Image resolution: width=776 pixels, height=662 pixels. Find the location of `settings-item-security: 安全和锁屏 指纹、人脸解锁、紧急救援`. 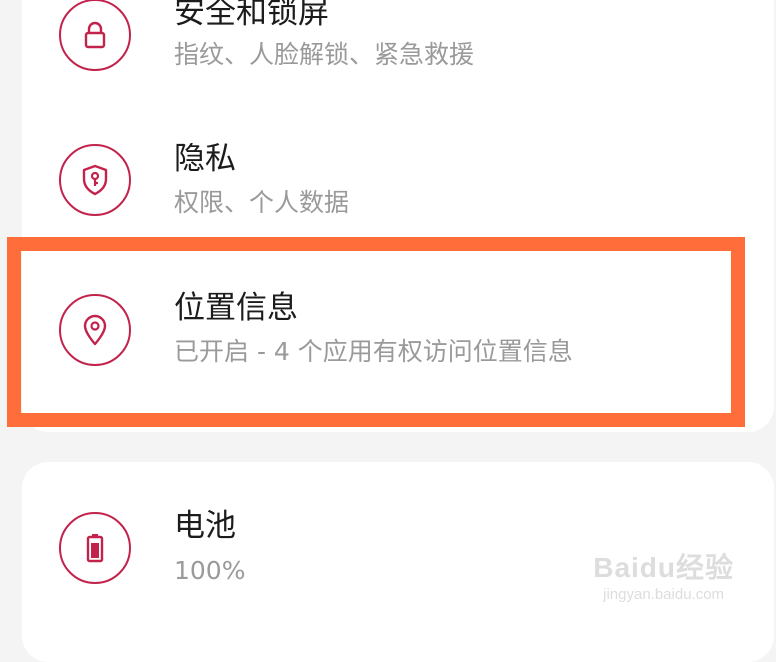

settings-item-security: 安全和锁屏 指纹、人脸解锁、紧急救援 is located at coordinates (398, 50).